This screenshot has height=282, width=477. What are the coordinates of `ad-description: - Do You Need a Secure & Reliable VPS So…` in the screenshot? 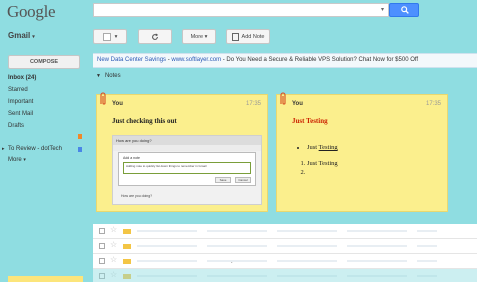 It's located at (320, 60).